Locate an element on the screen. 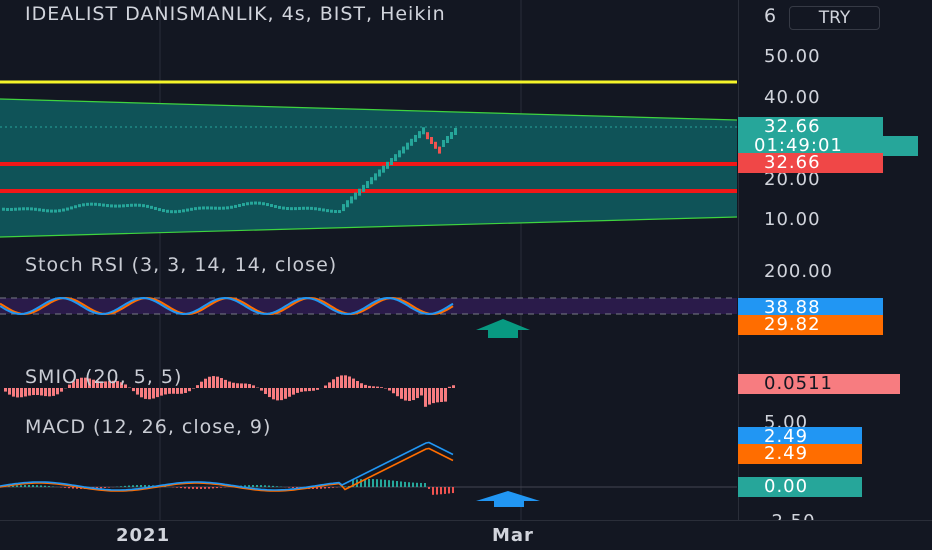 The image size is (932, 550). time-label-mar: Mar is located at coordinates (513, 535).